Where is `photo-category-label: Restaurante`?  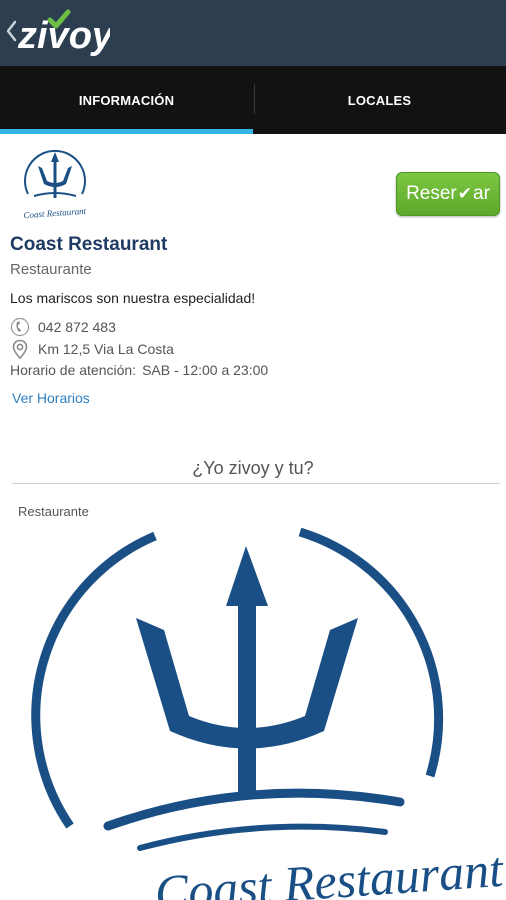
photo-category-label: Restaurante is located at coordinates (53, 511).